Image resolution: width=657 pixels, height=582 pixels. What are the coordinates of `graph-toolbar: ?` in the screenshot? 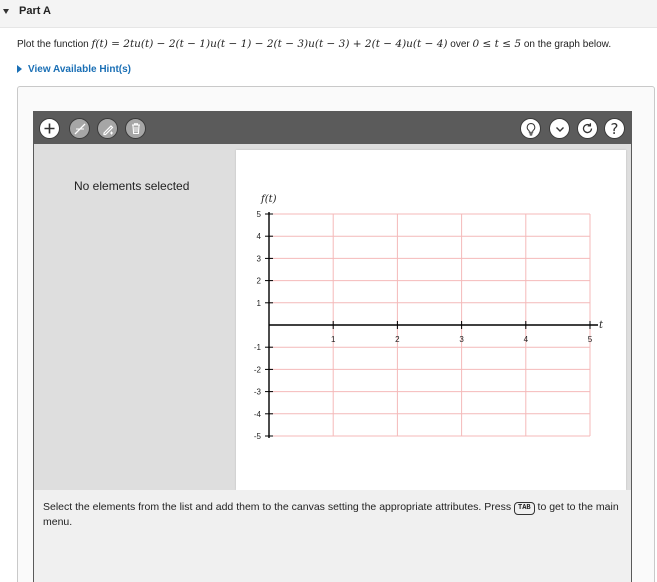 It's located at (332, 128).